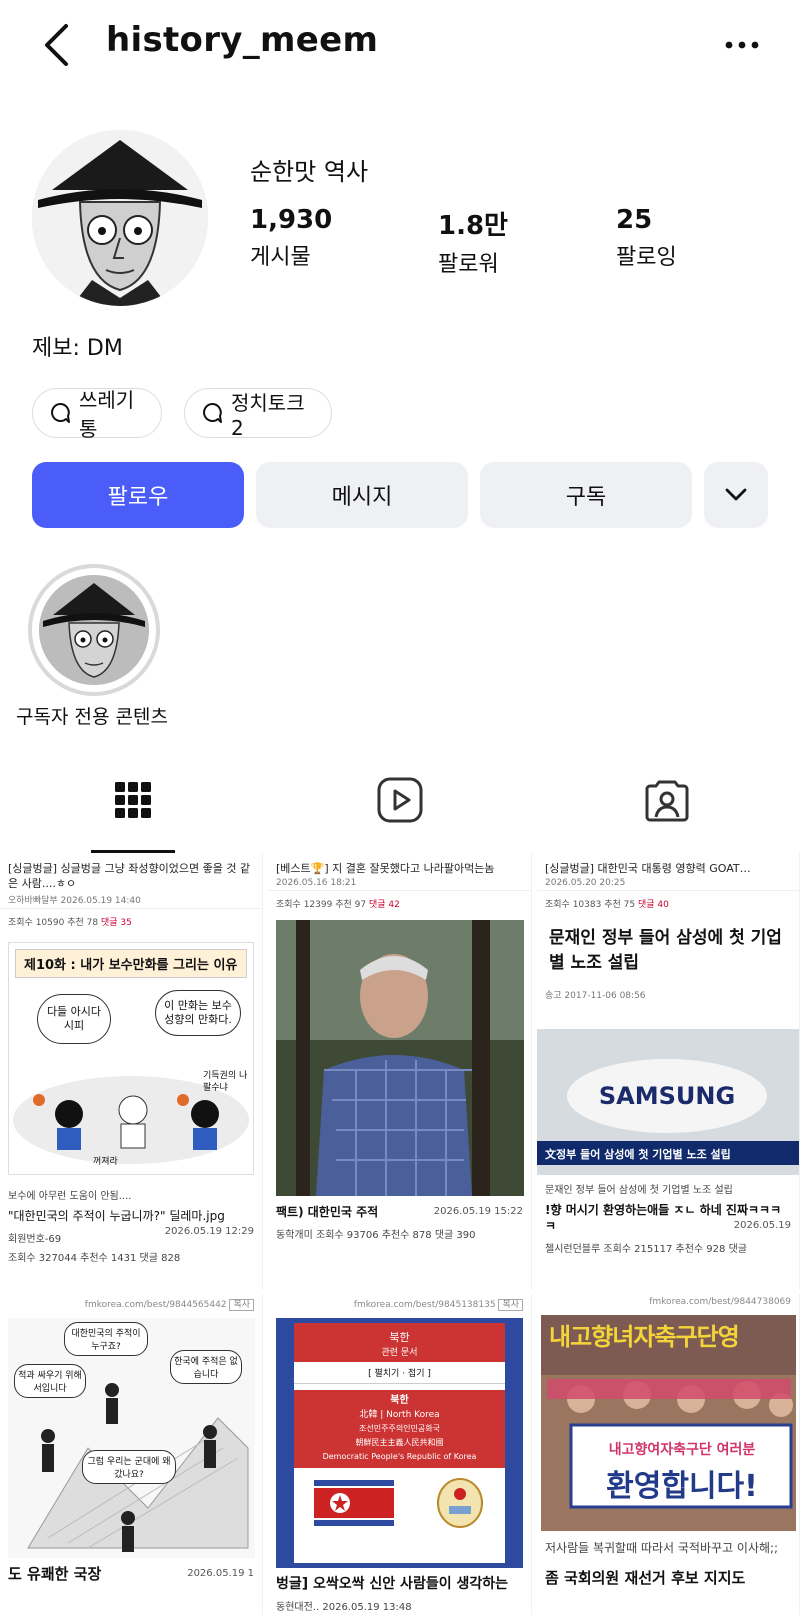 The width and height of the screenshot is (800, 1615). I want to click on post-stats: 조회수 10383 추천 75 댓글 40, so click(668, 903).